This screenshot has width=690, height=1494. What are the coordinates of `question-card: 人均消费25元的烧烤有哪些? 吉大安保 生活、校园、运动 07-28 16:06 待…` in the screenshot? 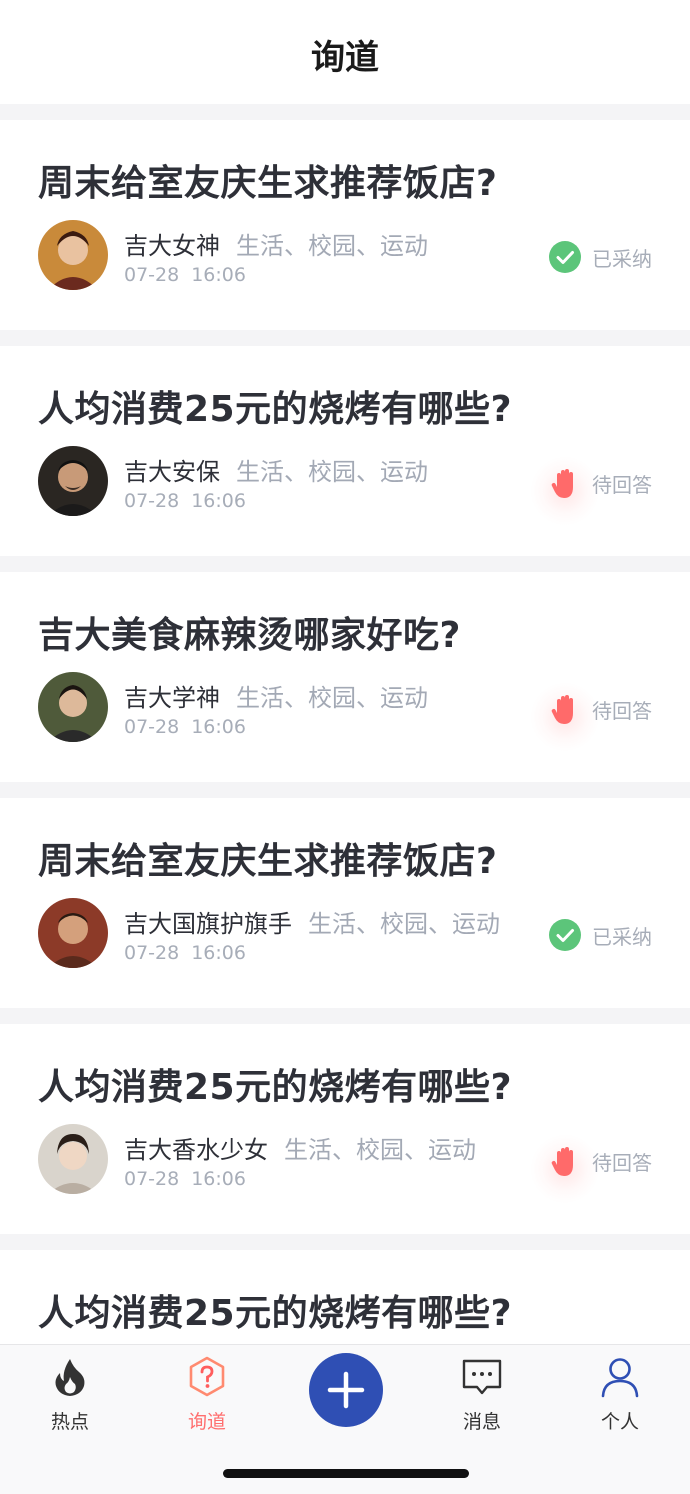 It's located at (345, 451).